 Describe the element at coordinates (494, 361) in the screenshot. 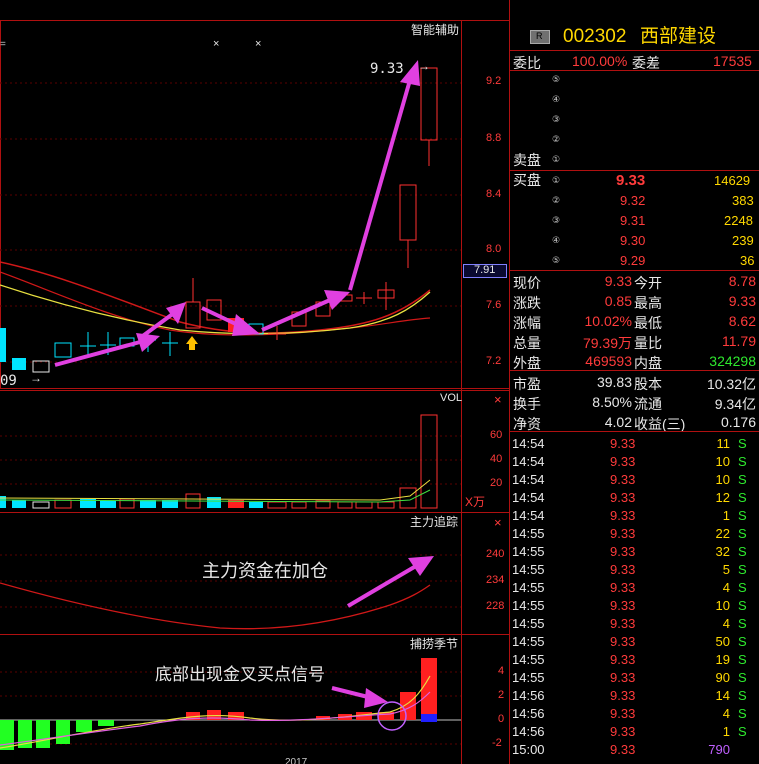

I see `axis-label: 7.2` at that location.